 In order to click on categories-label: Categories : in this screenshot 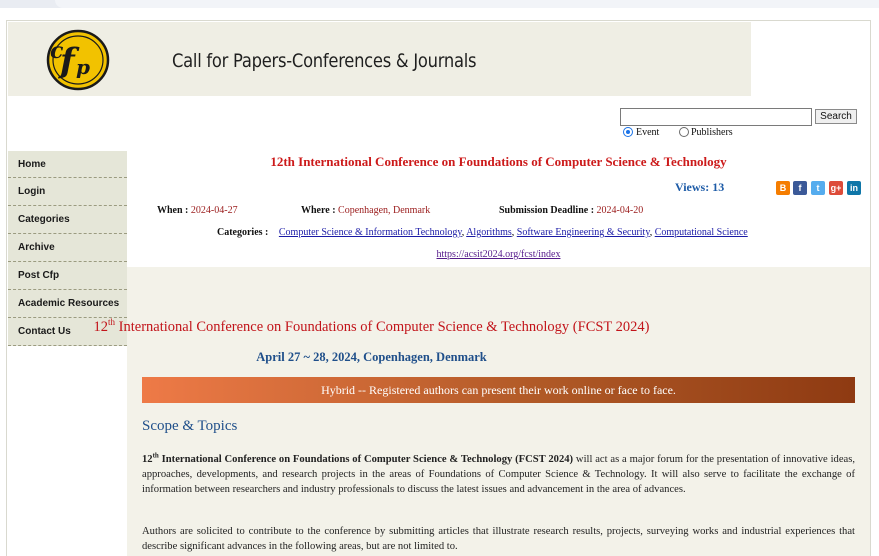, I will do `click(243, 232)`.